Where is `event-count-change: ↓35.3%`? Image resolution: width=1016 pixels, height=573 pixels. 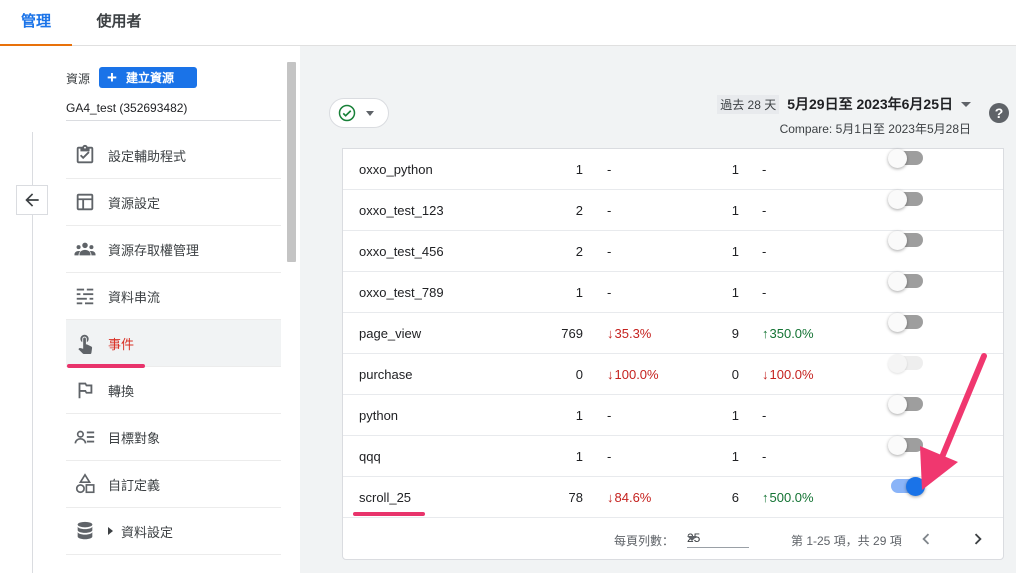 event-count-change: ↓35.3% is located at coordinates (629, 333).